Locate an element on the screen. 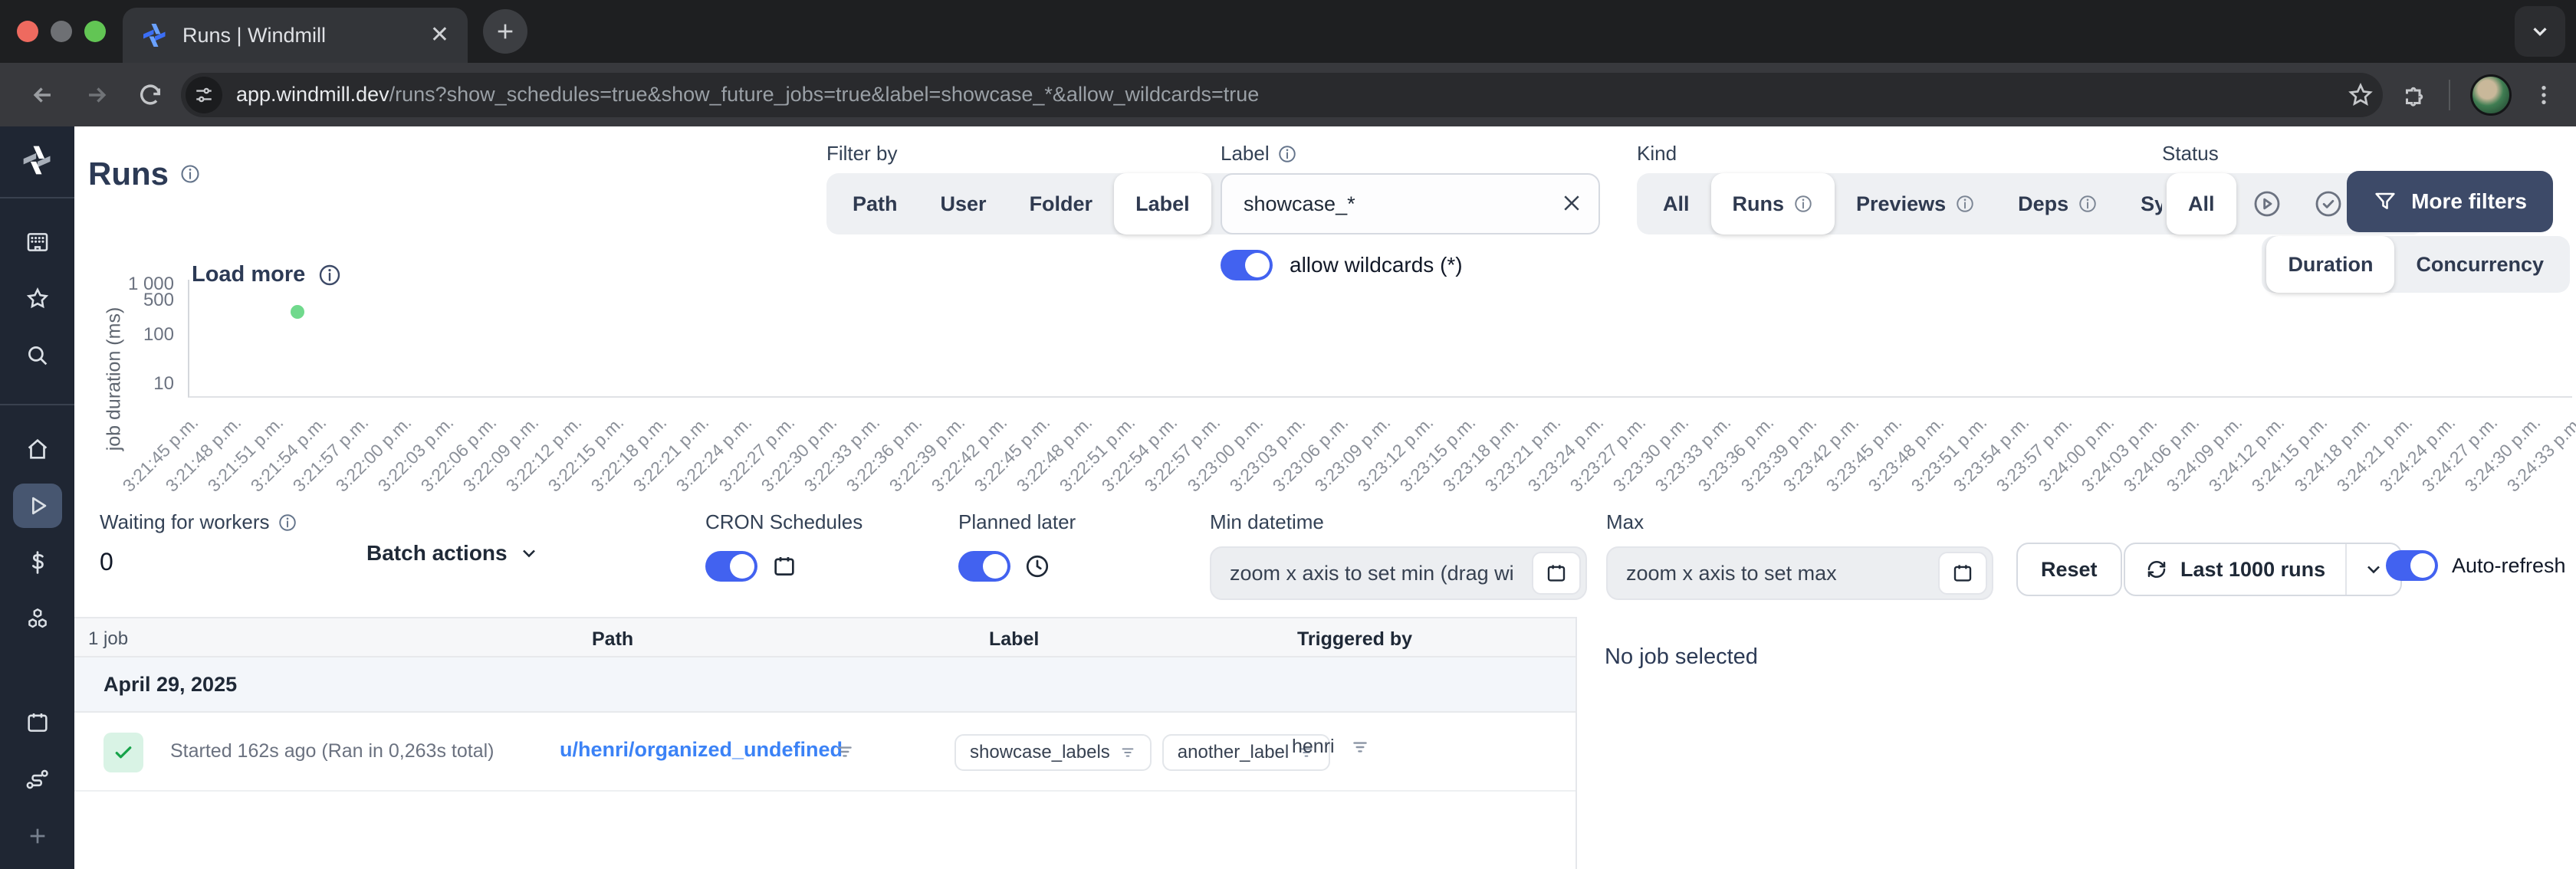 The height and width of the screenshot is (869, 2576). kind-runs-info-icon is located at coordinates (1803, 204).